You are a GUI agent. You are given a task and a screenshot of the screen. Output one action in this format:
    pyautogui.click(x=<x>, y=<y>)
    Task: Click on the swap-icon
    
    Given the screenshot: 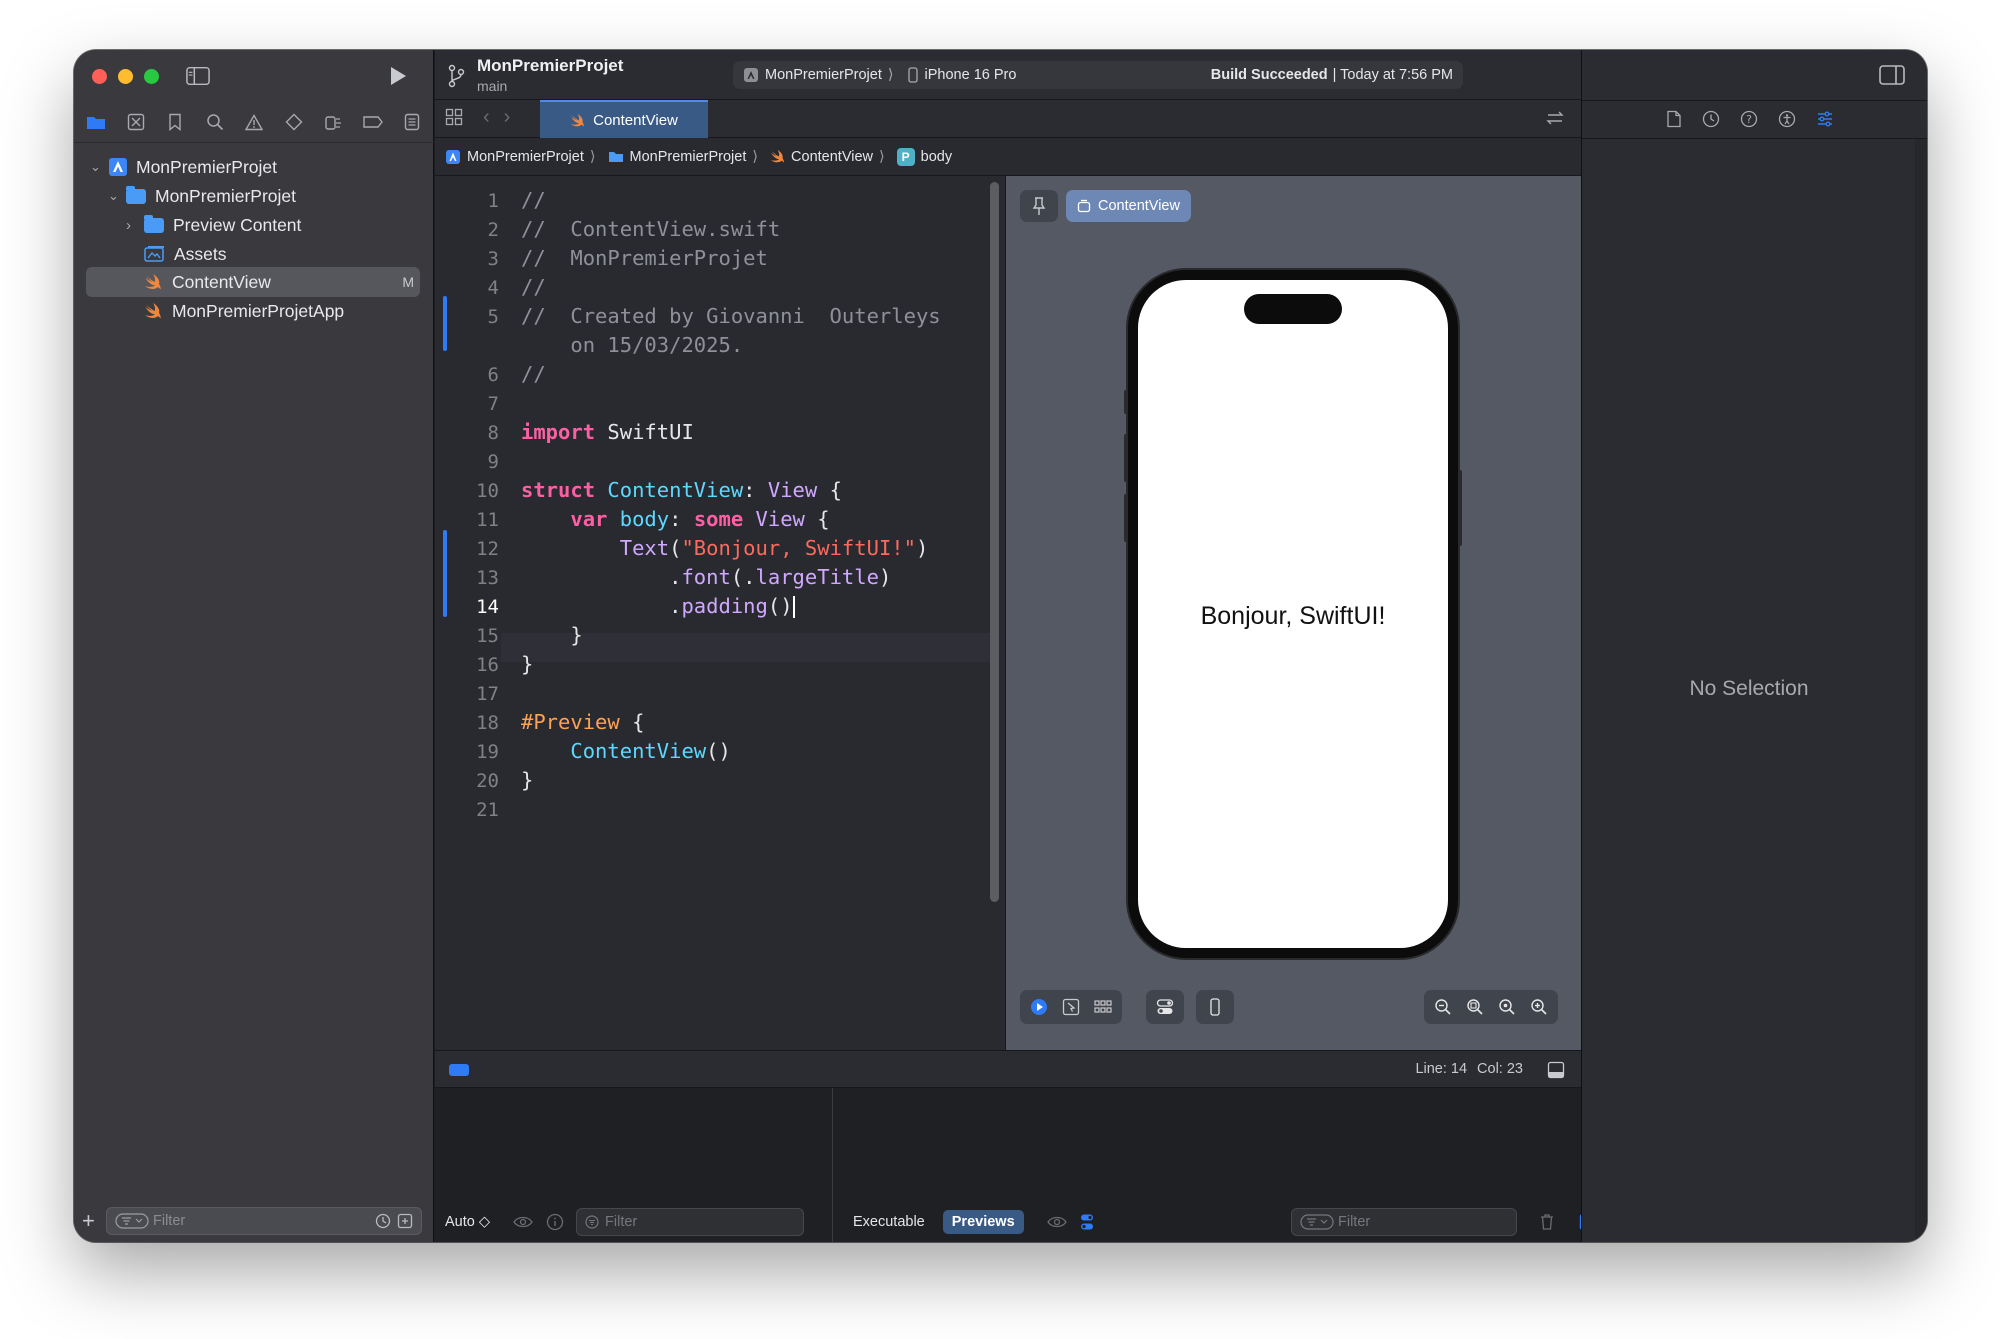 What is the action you would take?
    pyautogui.click(x=1555, y=118)
    